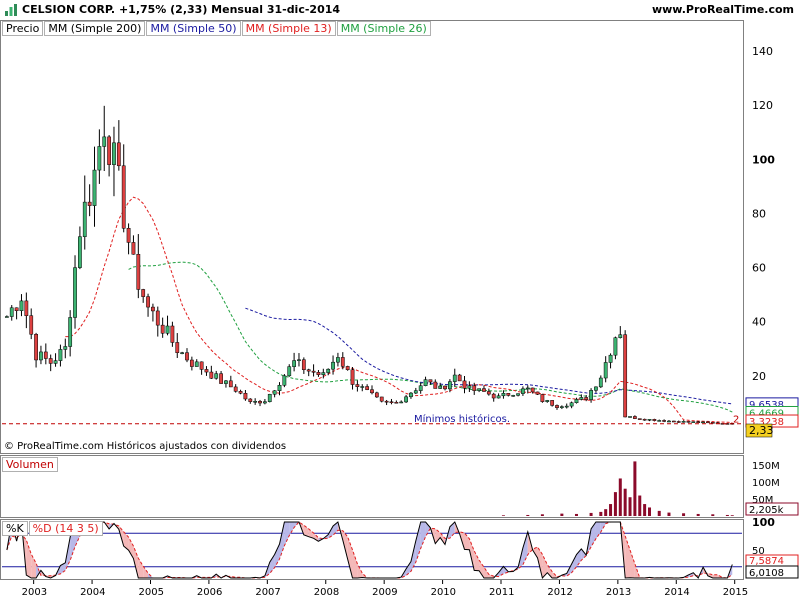 The height and width of the screenshot is (600, 800). Describe the element at coordinates (759, 322) in the screenshot. I see `price-ytick-label: 40` at that location.